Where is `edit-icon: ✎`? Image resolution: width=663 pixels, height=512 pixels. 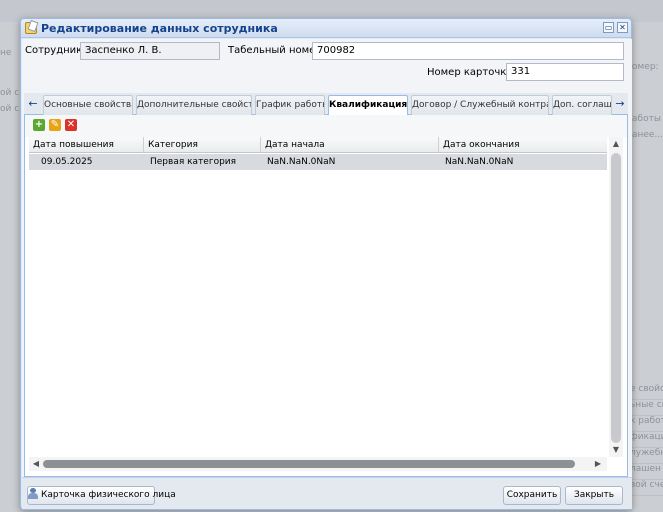
edit-icon: ✎ is located at coordinates (55, 125).